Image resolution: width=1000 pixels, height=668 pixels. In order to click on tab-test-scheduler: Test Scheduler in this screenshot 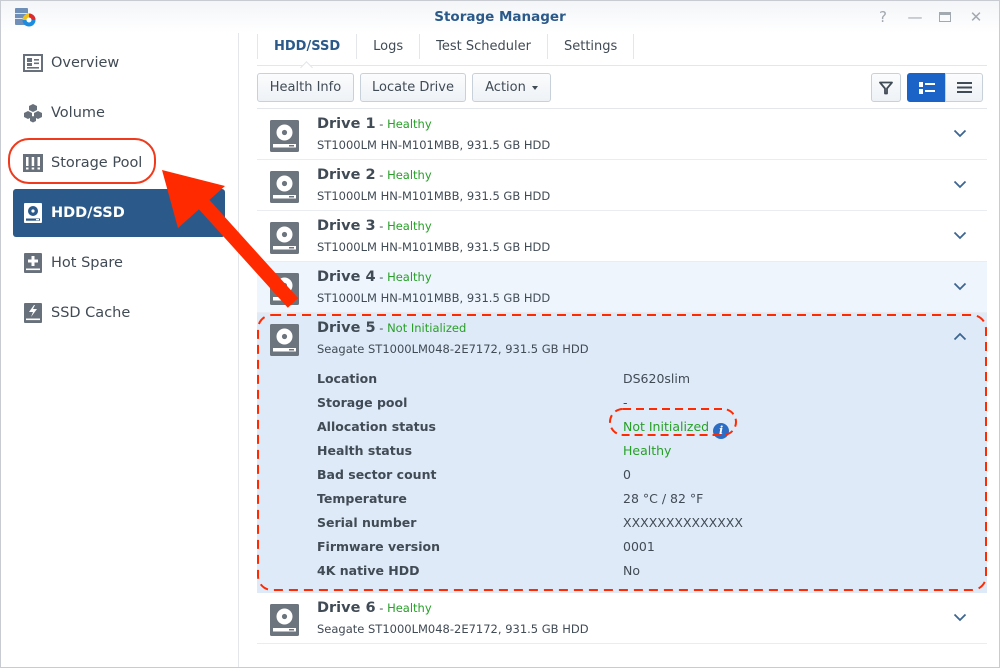, I will do `click(484, 46)`.